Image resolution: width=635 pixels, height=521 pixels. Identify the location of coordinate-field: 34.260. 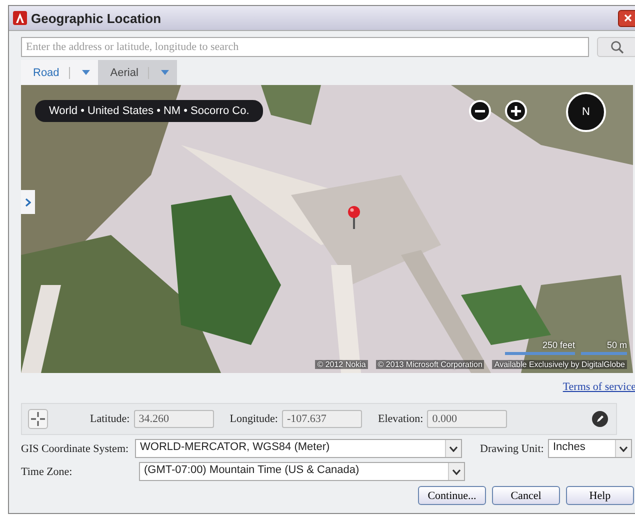
(174, 419).